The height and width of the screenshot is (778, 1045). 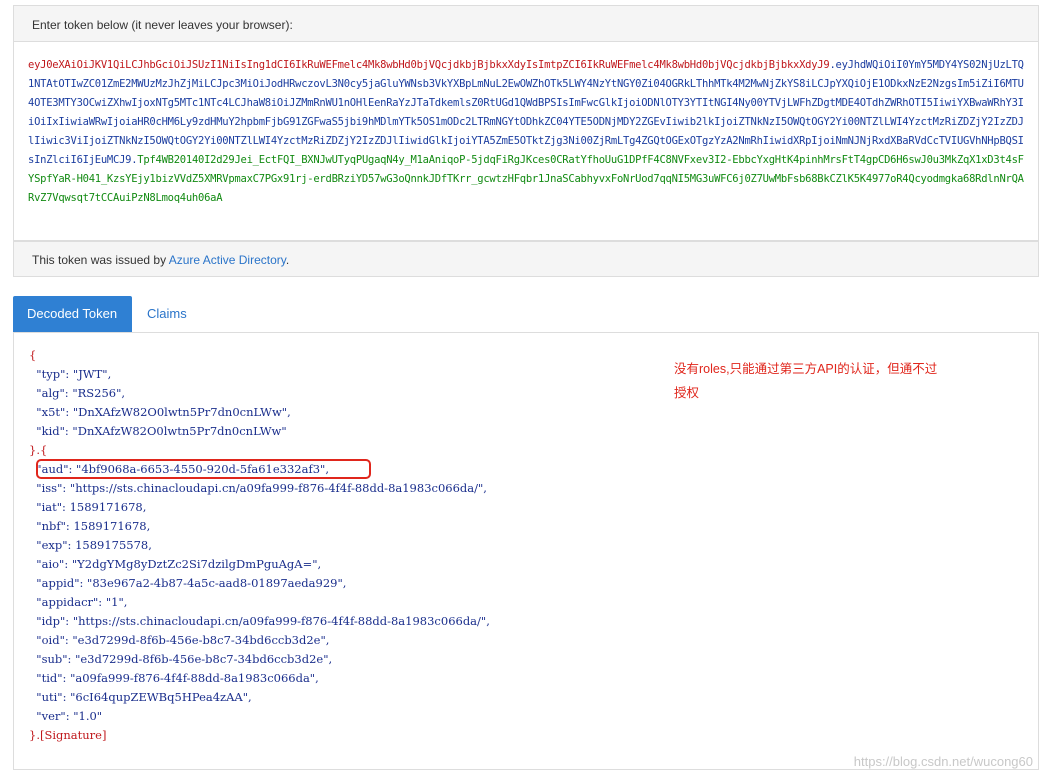 I want to click on aud-highlight-box, so click(x=203, y=469).